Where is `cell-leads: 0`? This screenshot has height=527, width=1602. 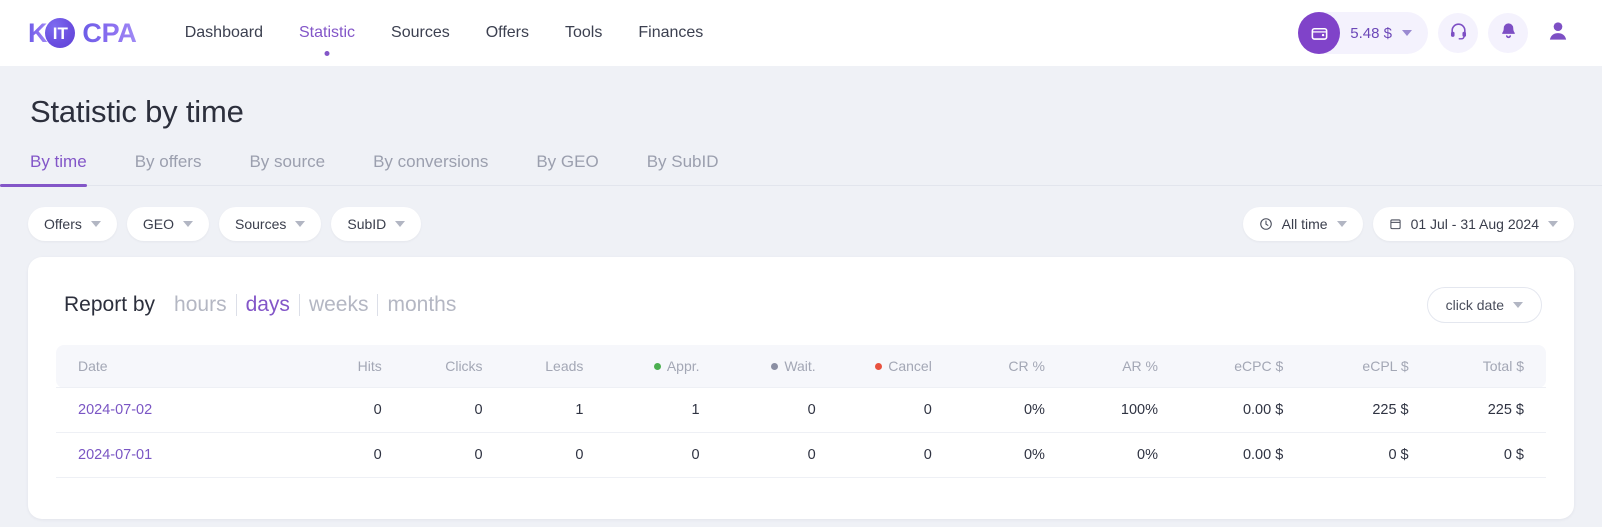
cell-leads: 0 is located at coordinates (545, 455).